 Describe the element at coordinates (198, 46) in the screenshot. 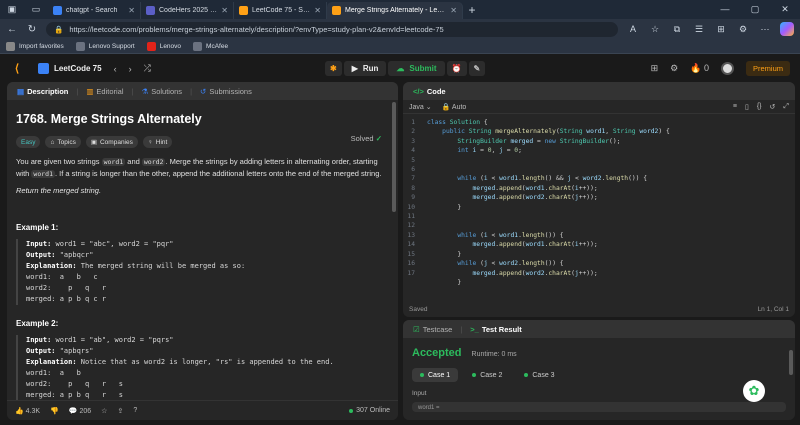

I see `page-icon` at that location.